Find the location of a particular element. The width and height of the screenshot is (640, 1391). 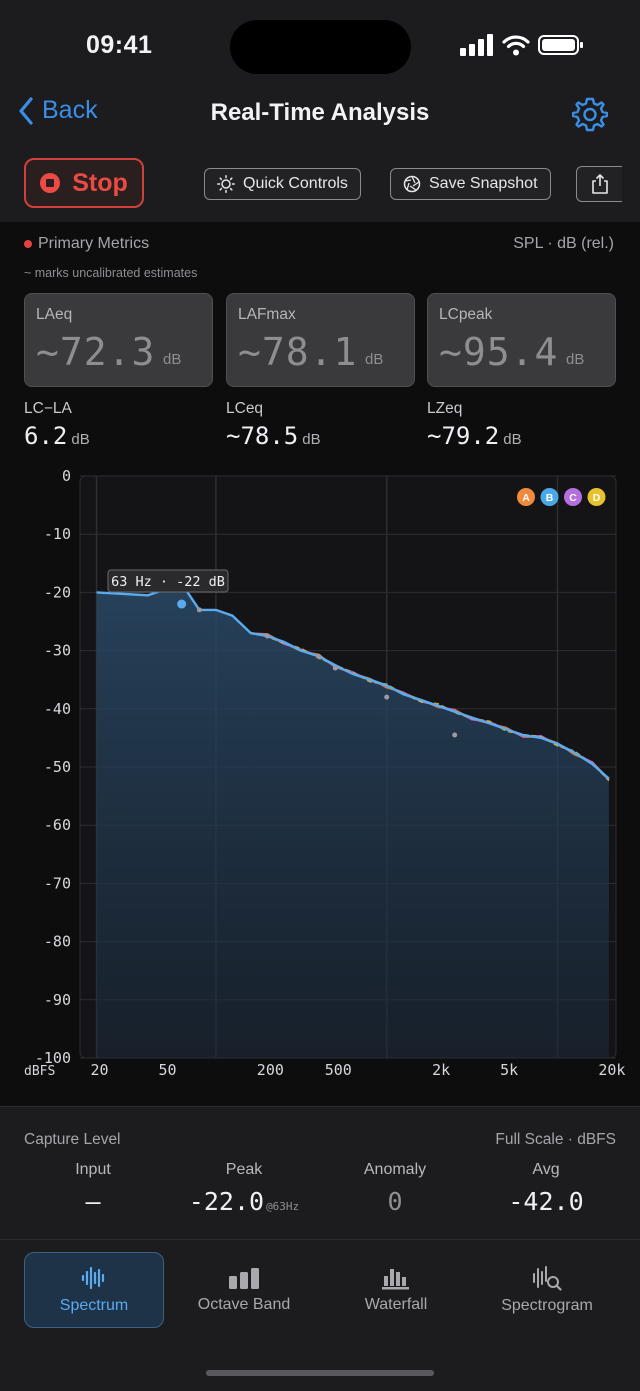

y-tick-labels: 0-10-20-30-40-50-60-70-80-90-100 is located at coordinates (53, 767).